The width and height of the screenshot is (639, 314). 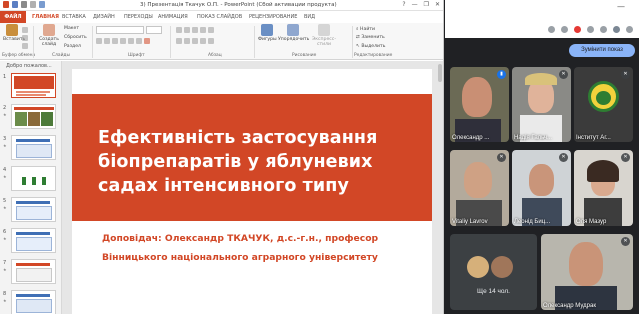 What do you see at coordinates (542, 30) in the screenshot?
I see `browser-extension-icons` at bounding box center [542, 30].